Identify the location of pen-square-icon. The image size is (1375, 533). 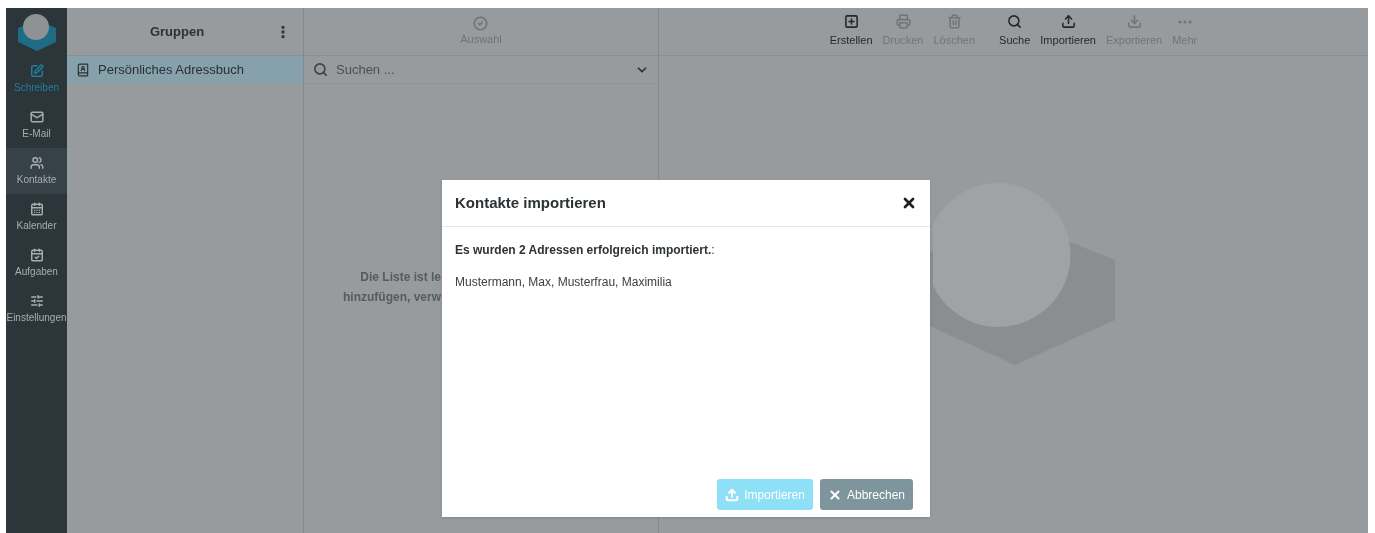
(36, 70).